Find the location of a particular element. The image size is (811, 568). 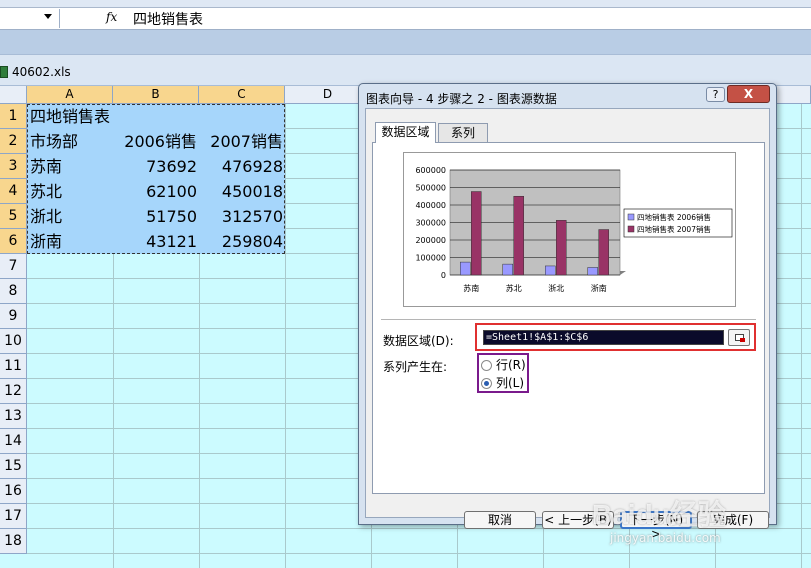

excel-file-icon is located at coordinates (4, 72).